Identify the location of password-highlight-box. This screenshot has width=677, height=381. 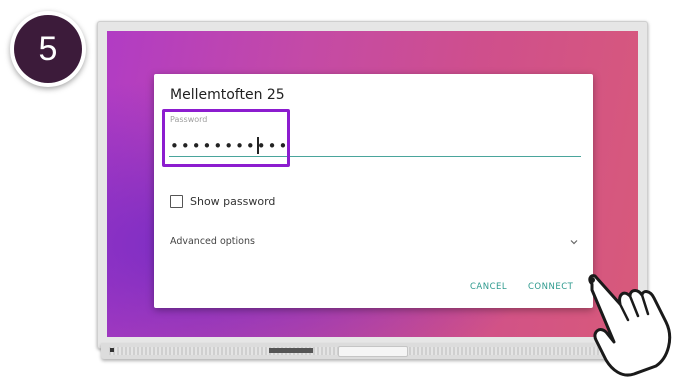
(226, 138).